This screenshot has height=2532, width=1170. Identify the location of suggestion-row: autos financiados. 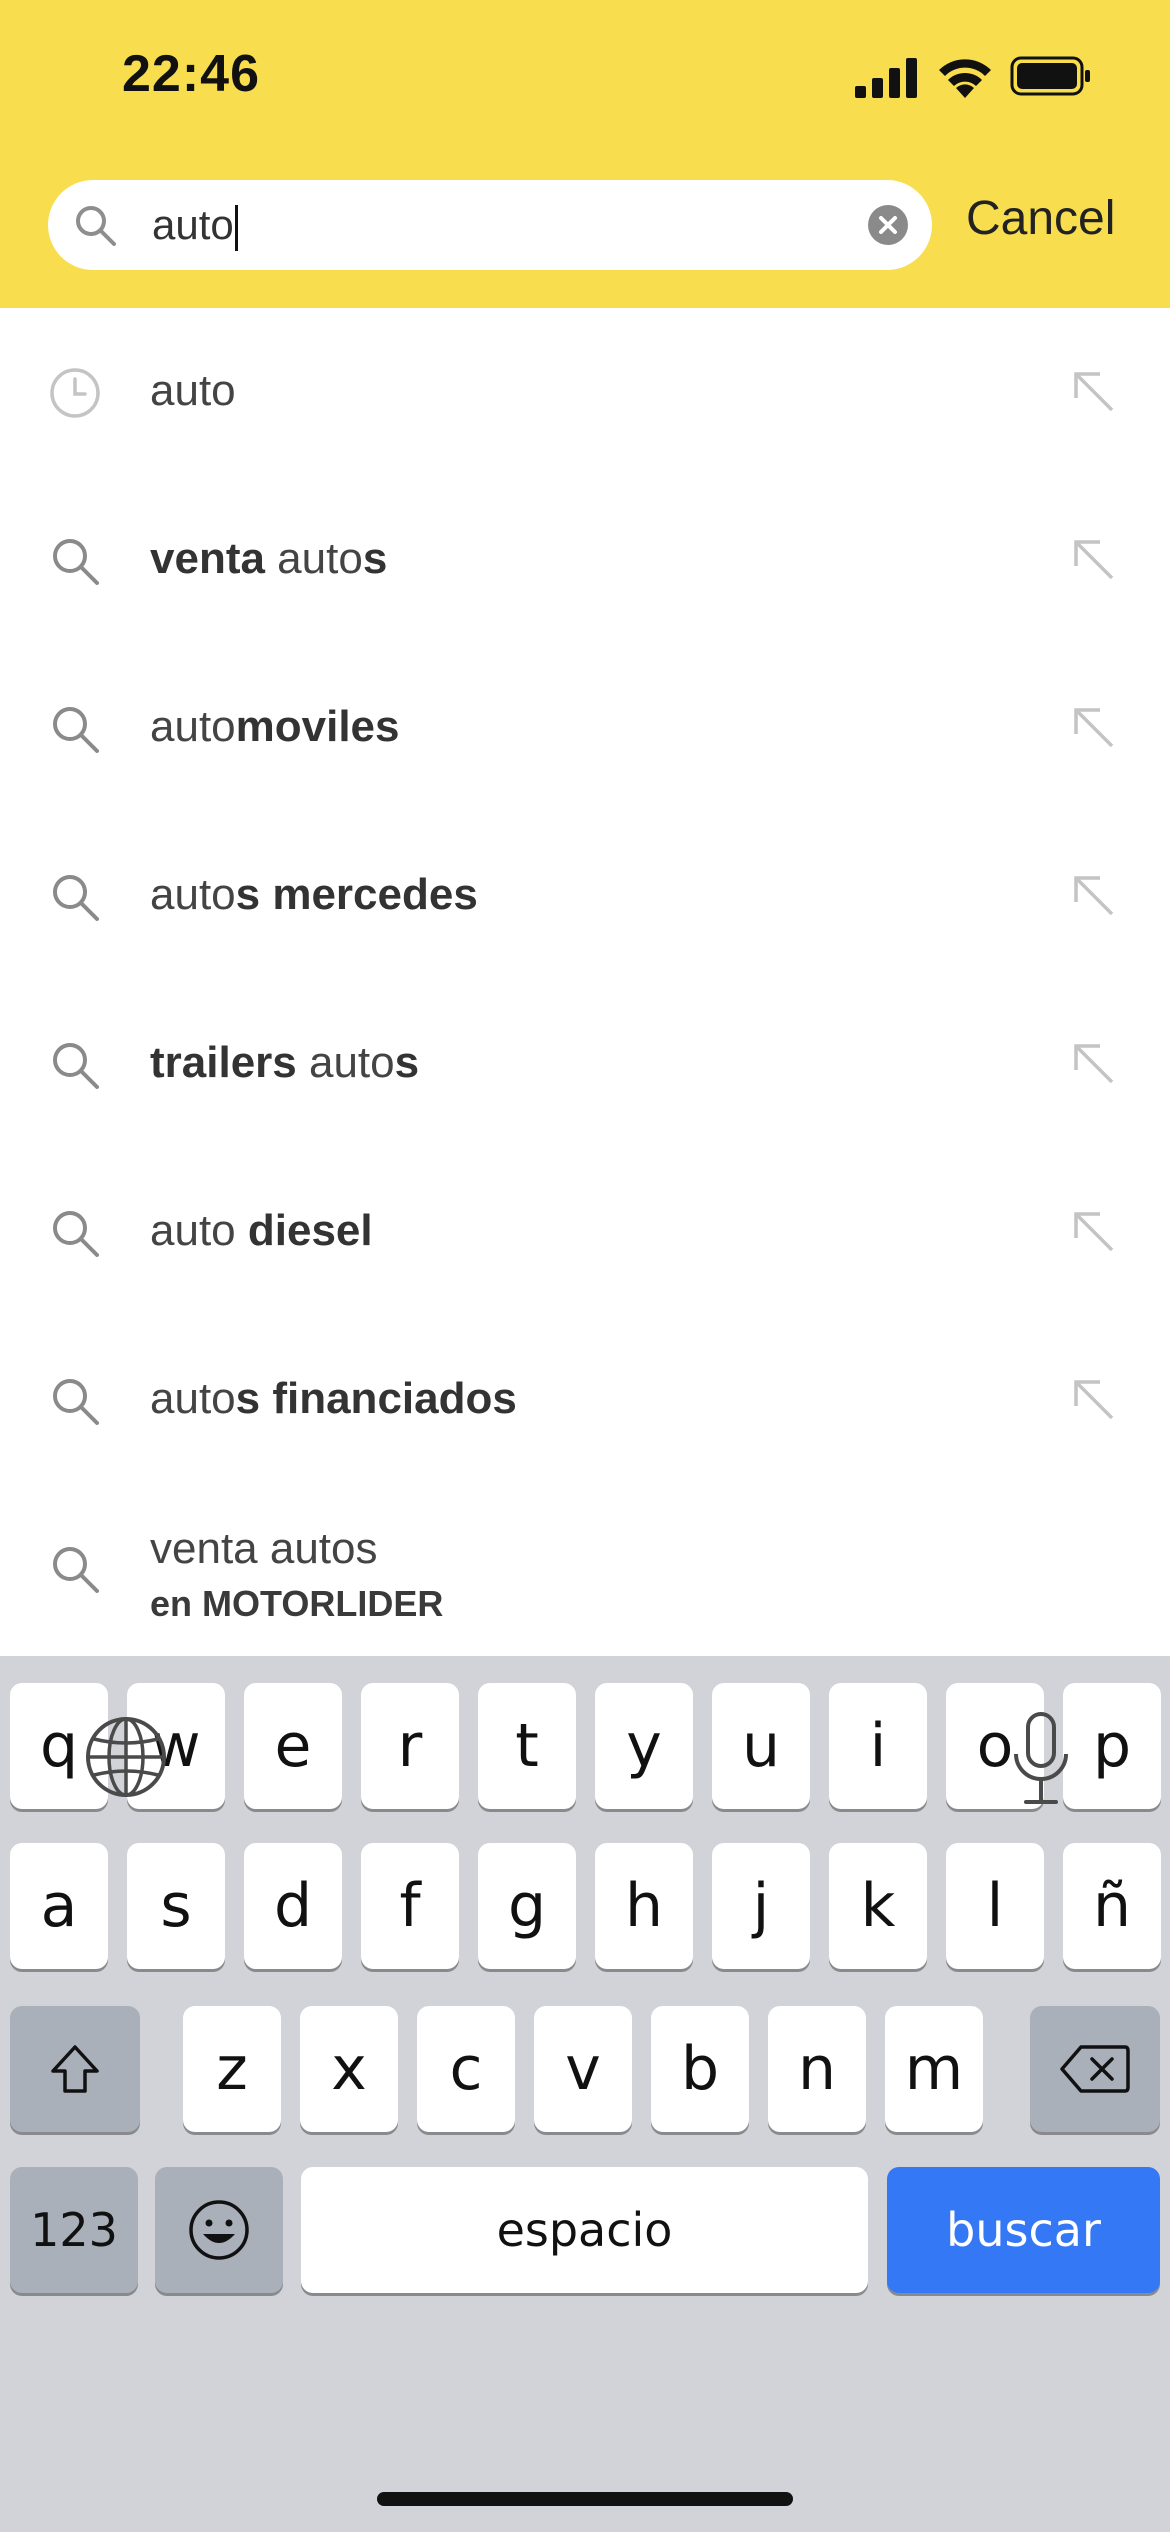
(585, 1400).